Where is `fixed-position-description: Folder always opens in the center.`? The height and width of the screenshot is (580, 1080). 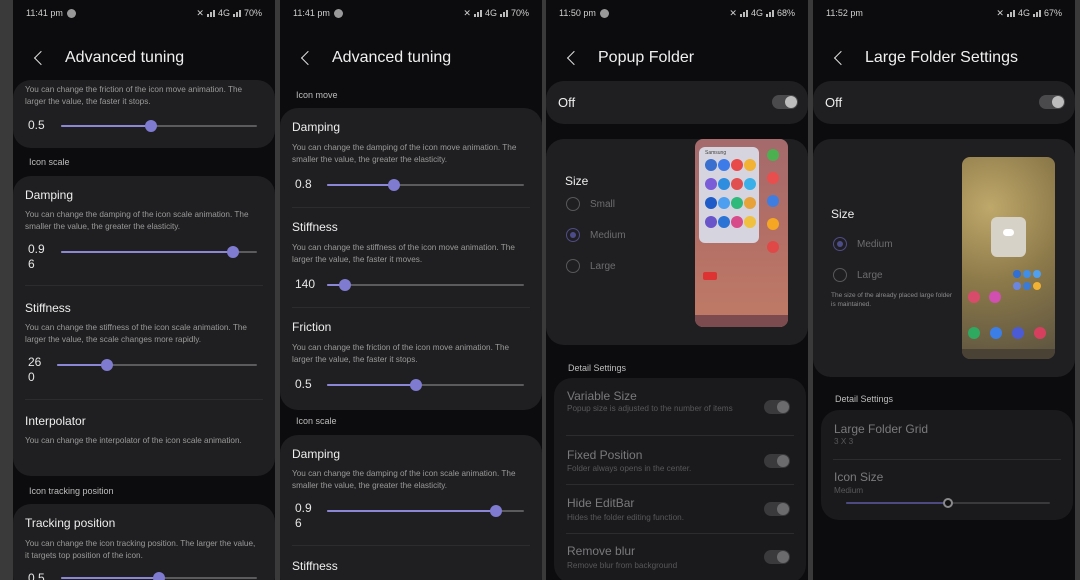 fixed-position-description: Folder always opens in the center. is located at coordinates (629, 468).